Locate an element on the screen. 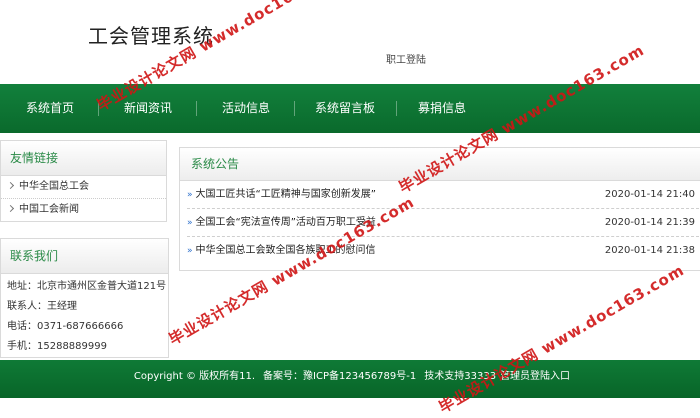 The image size is (700, 418). nav-item-home: 系统首页 is located at coordinates (50, 108).